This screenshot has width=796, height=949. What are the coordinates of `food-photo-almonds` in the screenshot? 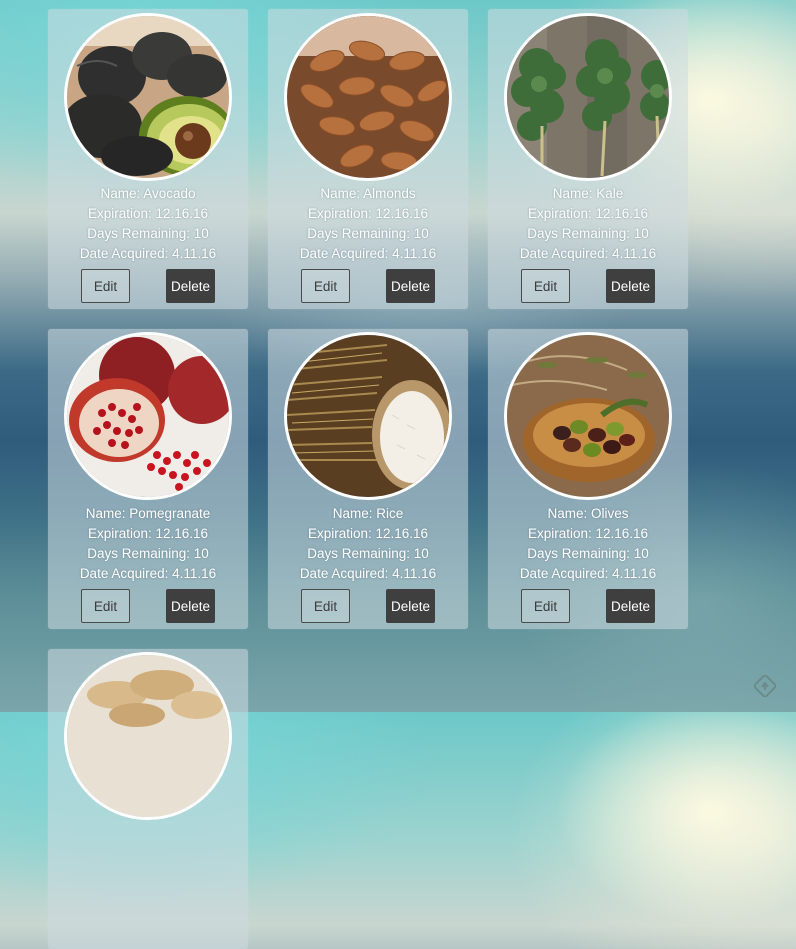 It's located at (368, 97).